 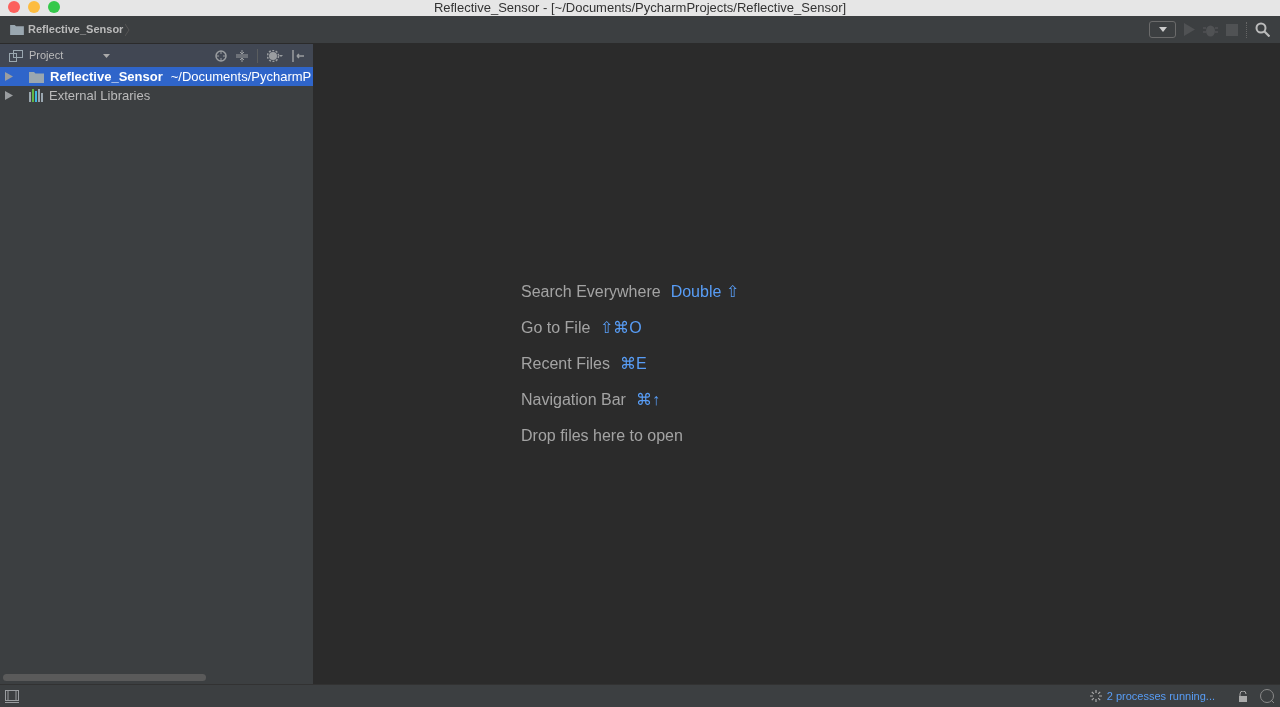 What do you see at coordinates (14, 7) in the screenshot?
I see `close-button` at bounding box center [14, 7].